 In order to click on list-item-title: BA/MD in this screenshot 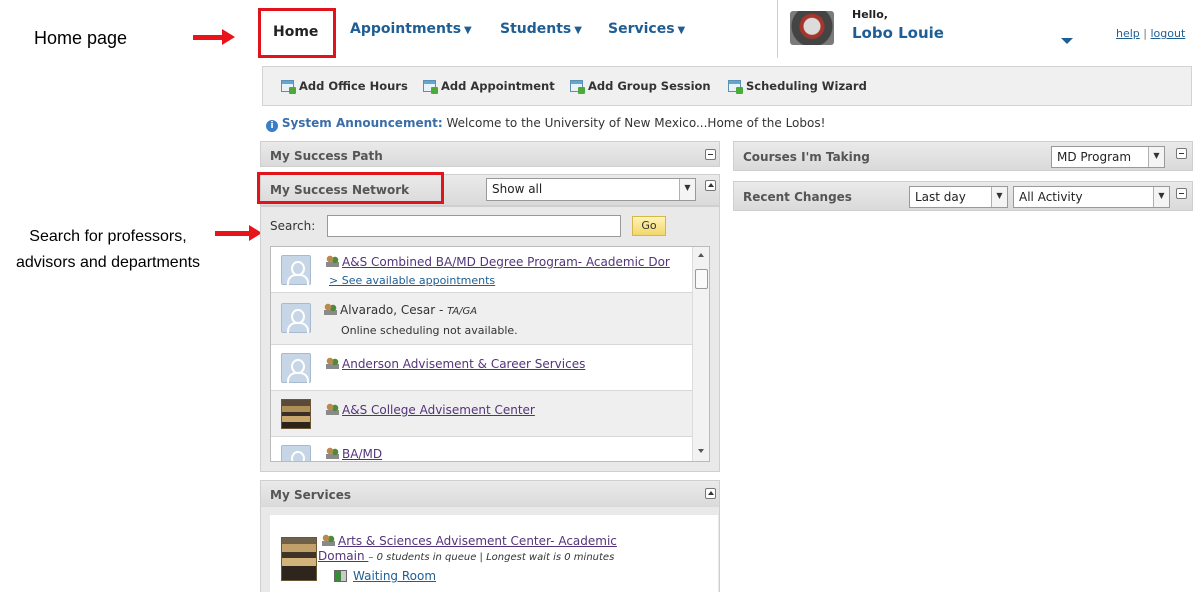, I will do `click(354, 454)`.